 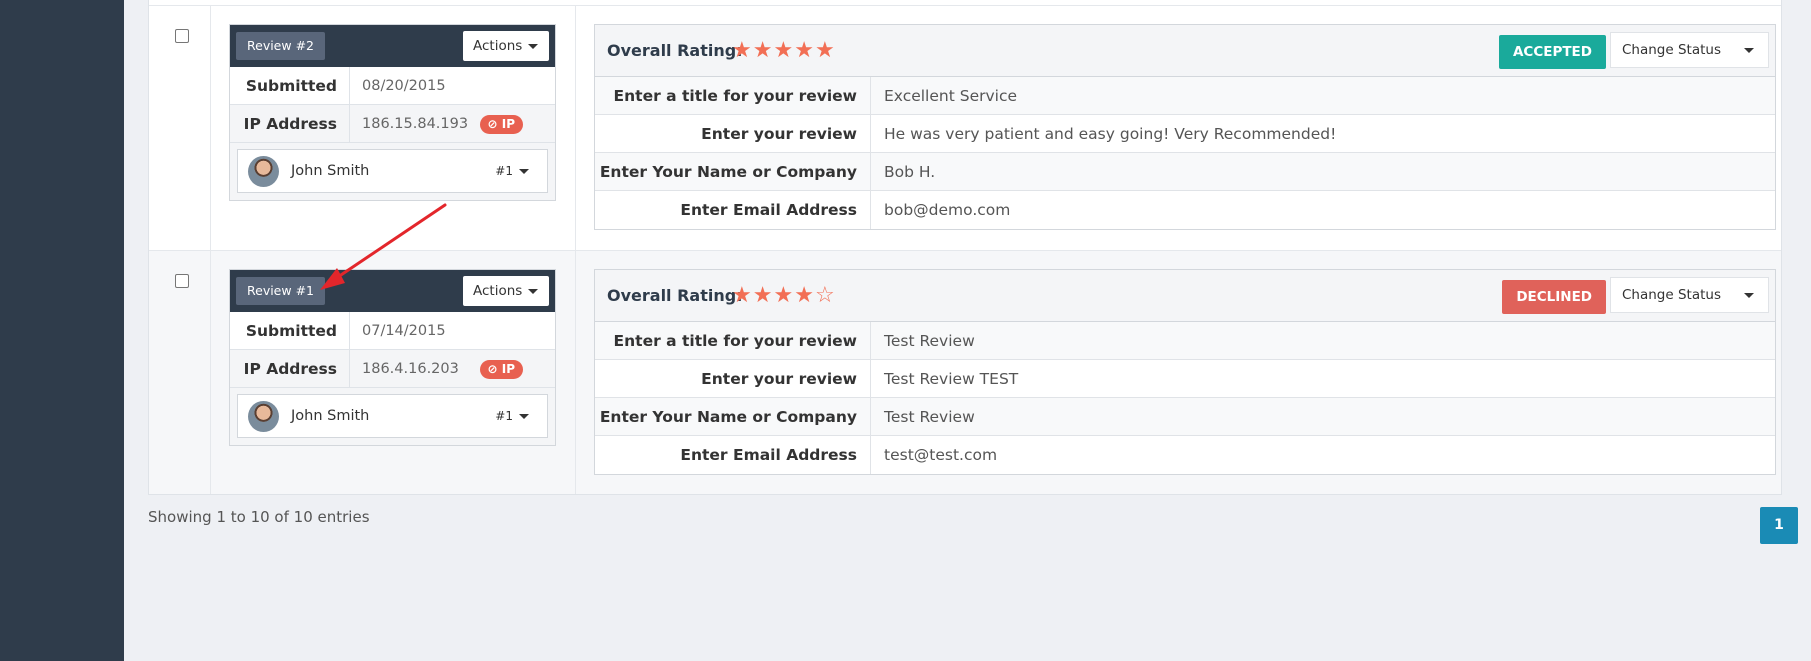 What do you see at coordinates (410, 369) in the screenshot?
I see `ip-address-value: 186.4.16.203` at bounding box center [410, 369].